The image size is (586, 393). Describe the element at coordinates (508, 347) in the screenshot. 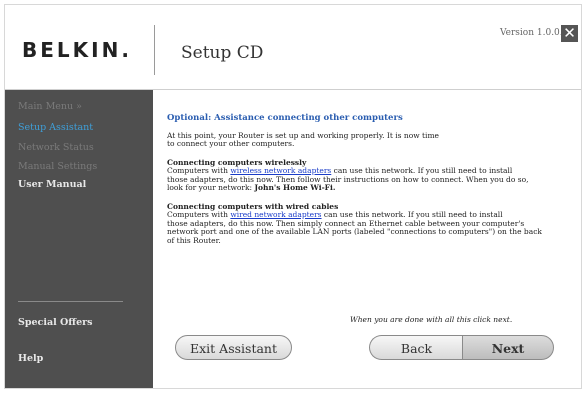

I see `next-button: Next` at that location.